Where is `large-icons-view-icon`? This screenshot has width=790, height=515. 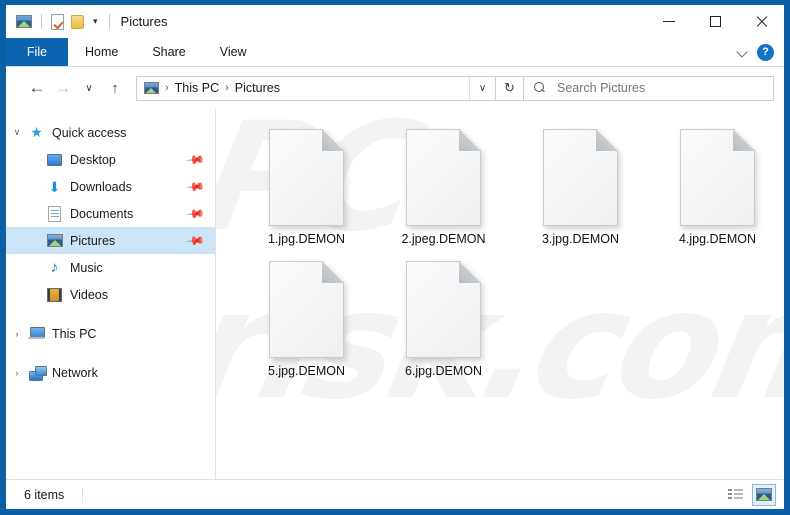
large-icons-view-icon is located at coordinates (764, 494).